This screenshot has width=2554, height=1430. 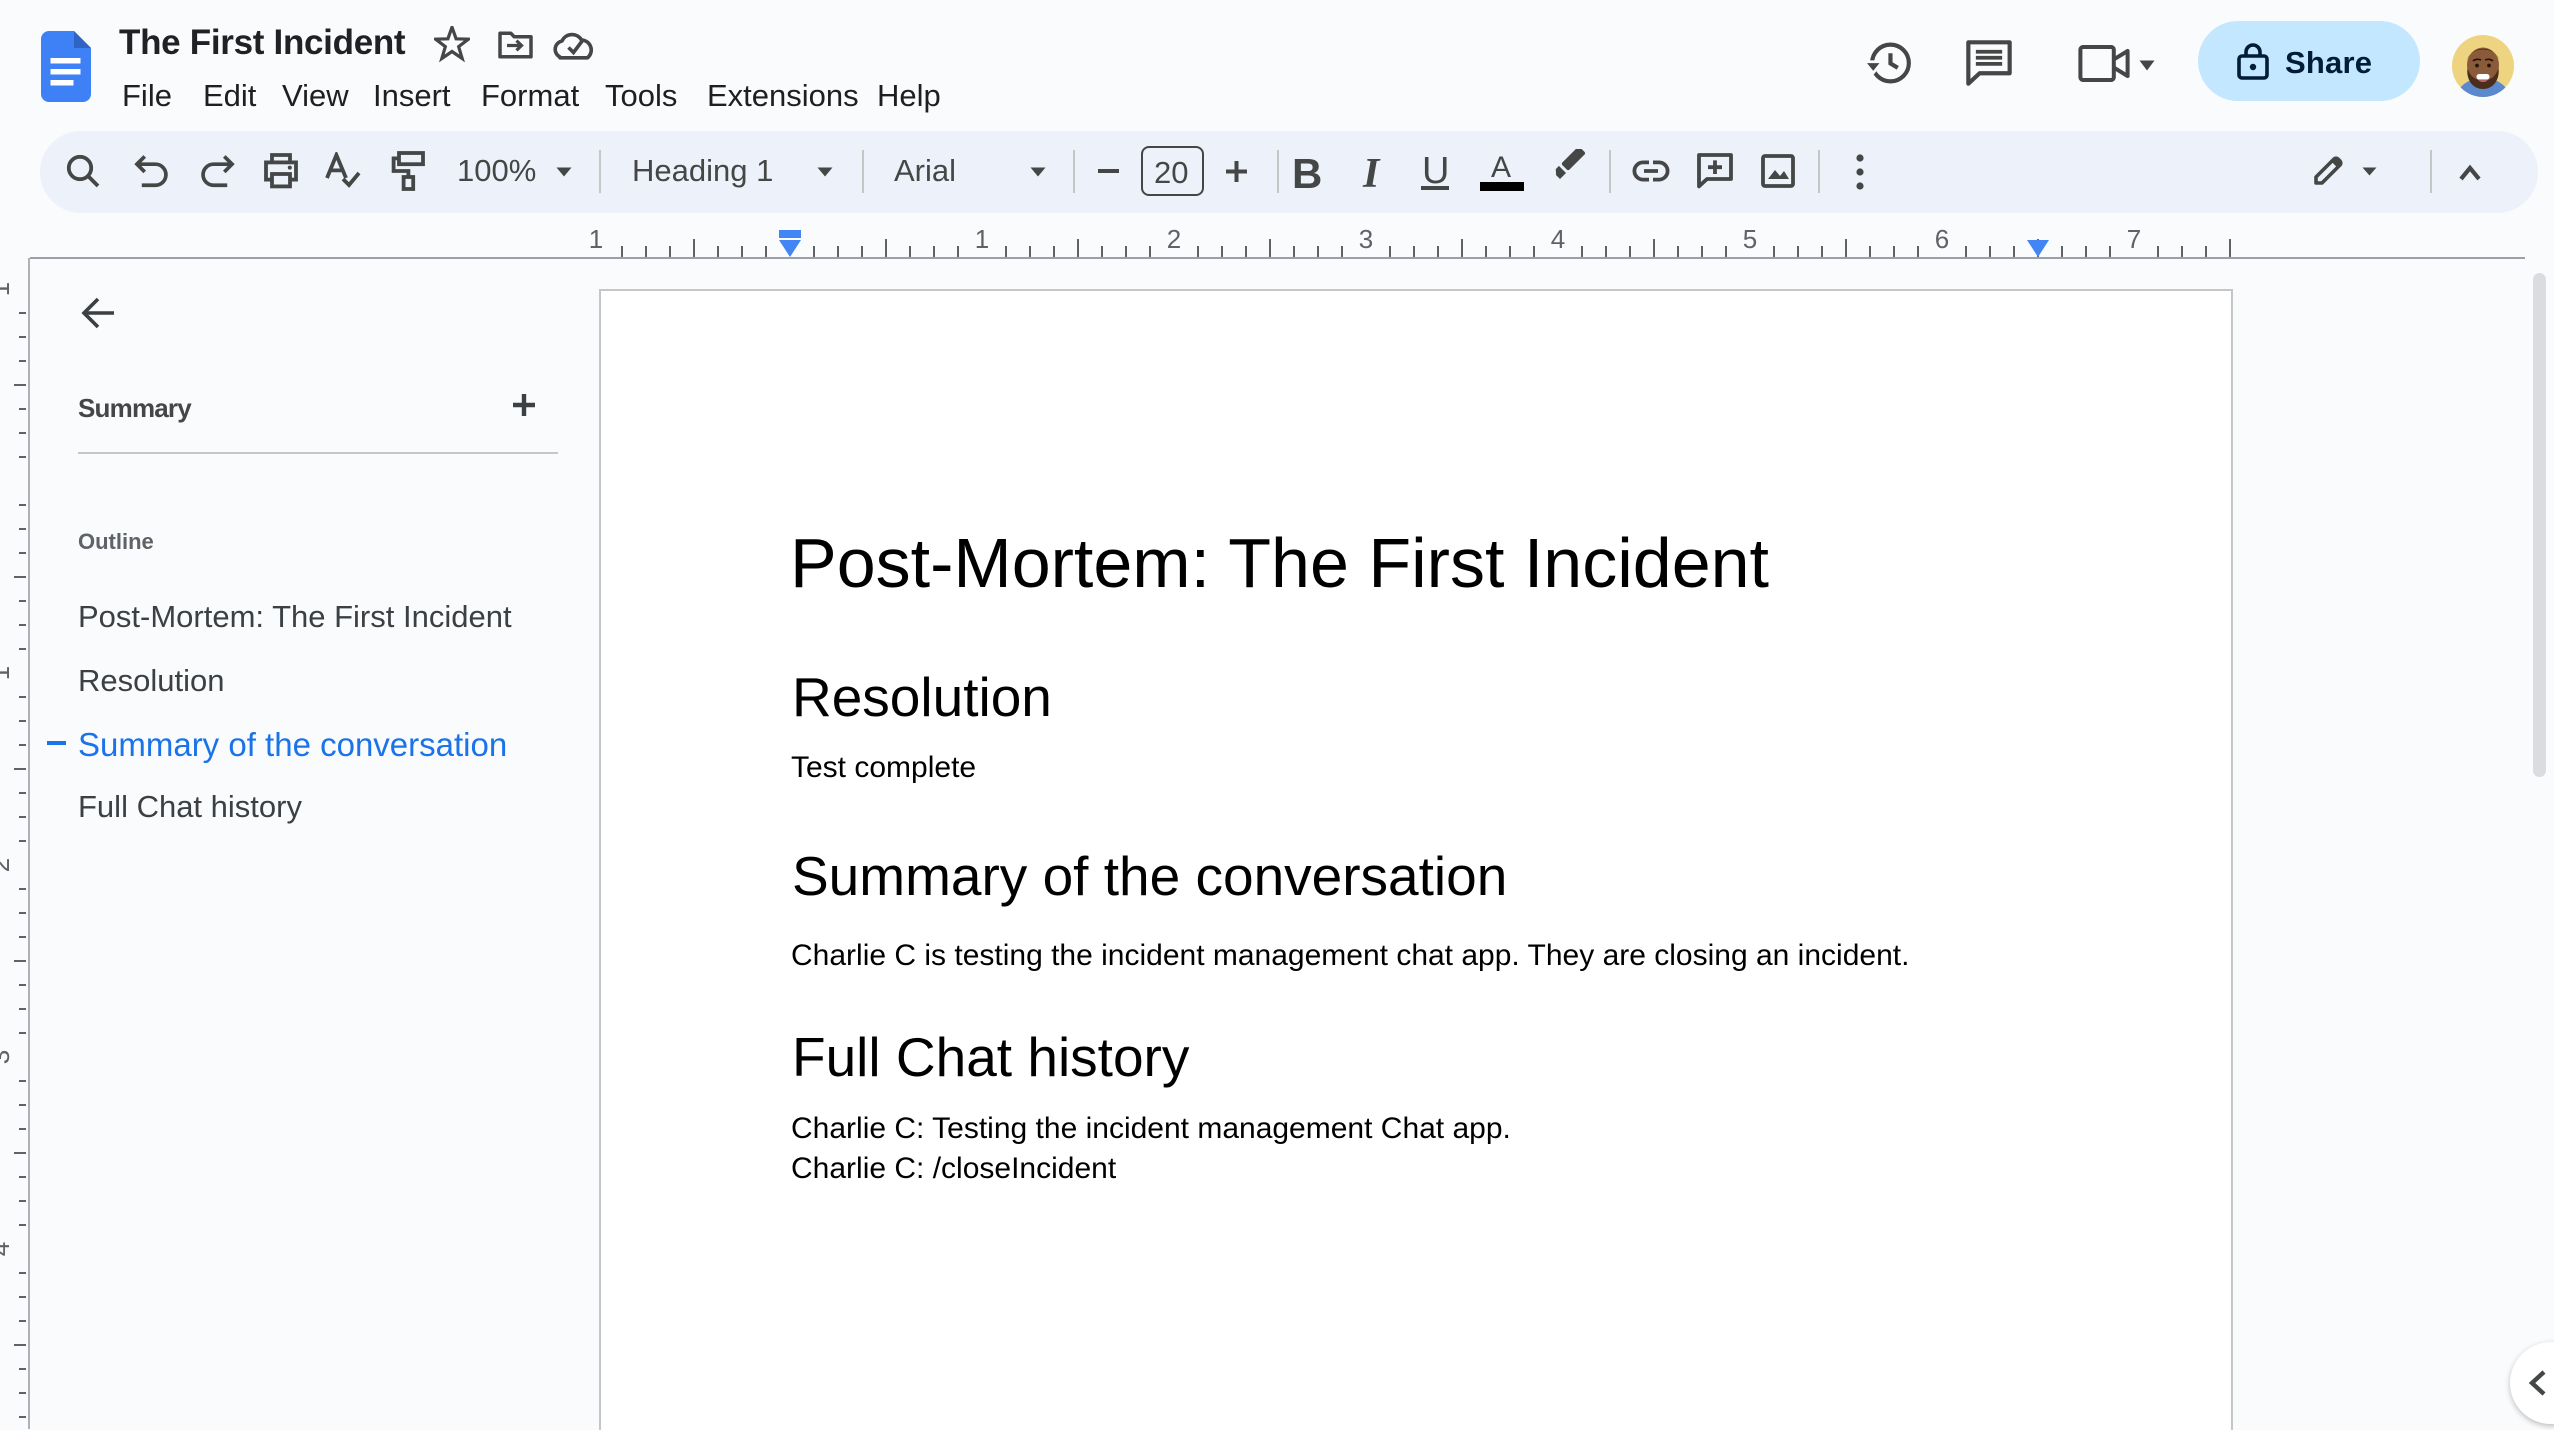 I want to click on svg-text: 5, so click(x=1750, y=239).